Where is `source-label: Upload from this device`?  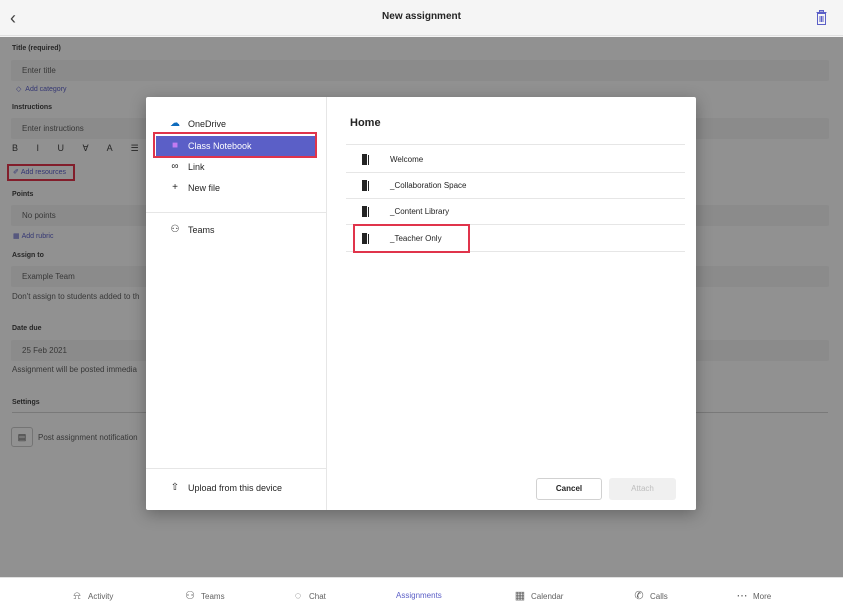 source-label: Upload from this device is located at coordinates (235, 488).